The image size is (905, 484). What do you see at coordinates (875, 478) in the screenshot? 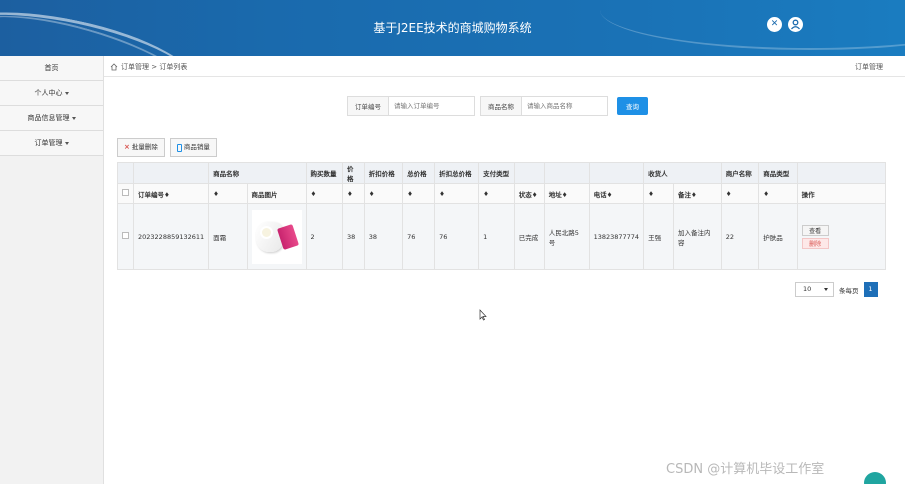
I see `floating-action-button` at bounding box center [875, 478].